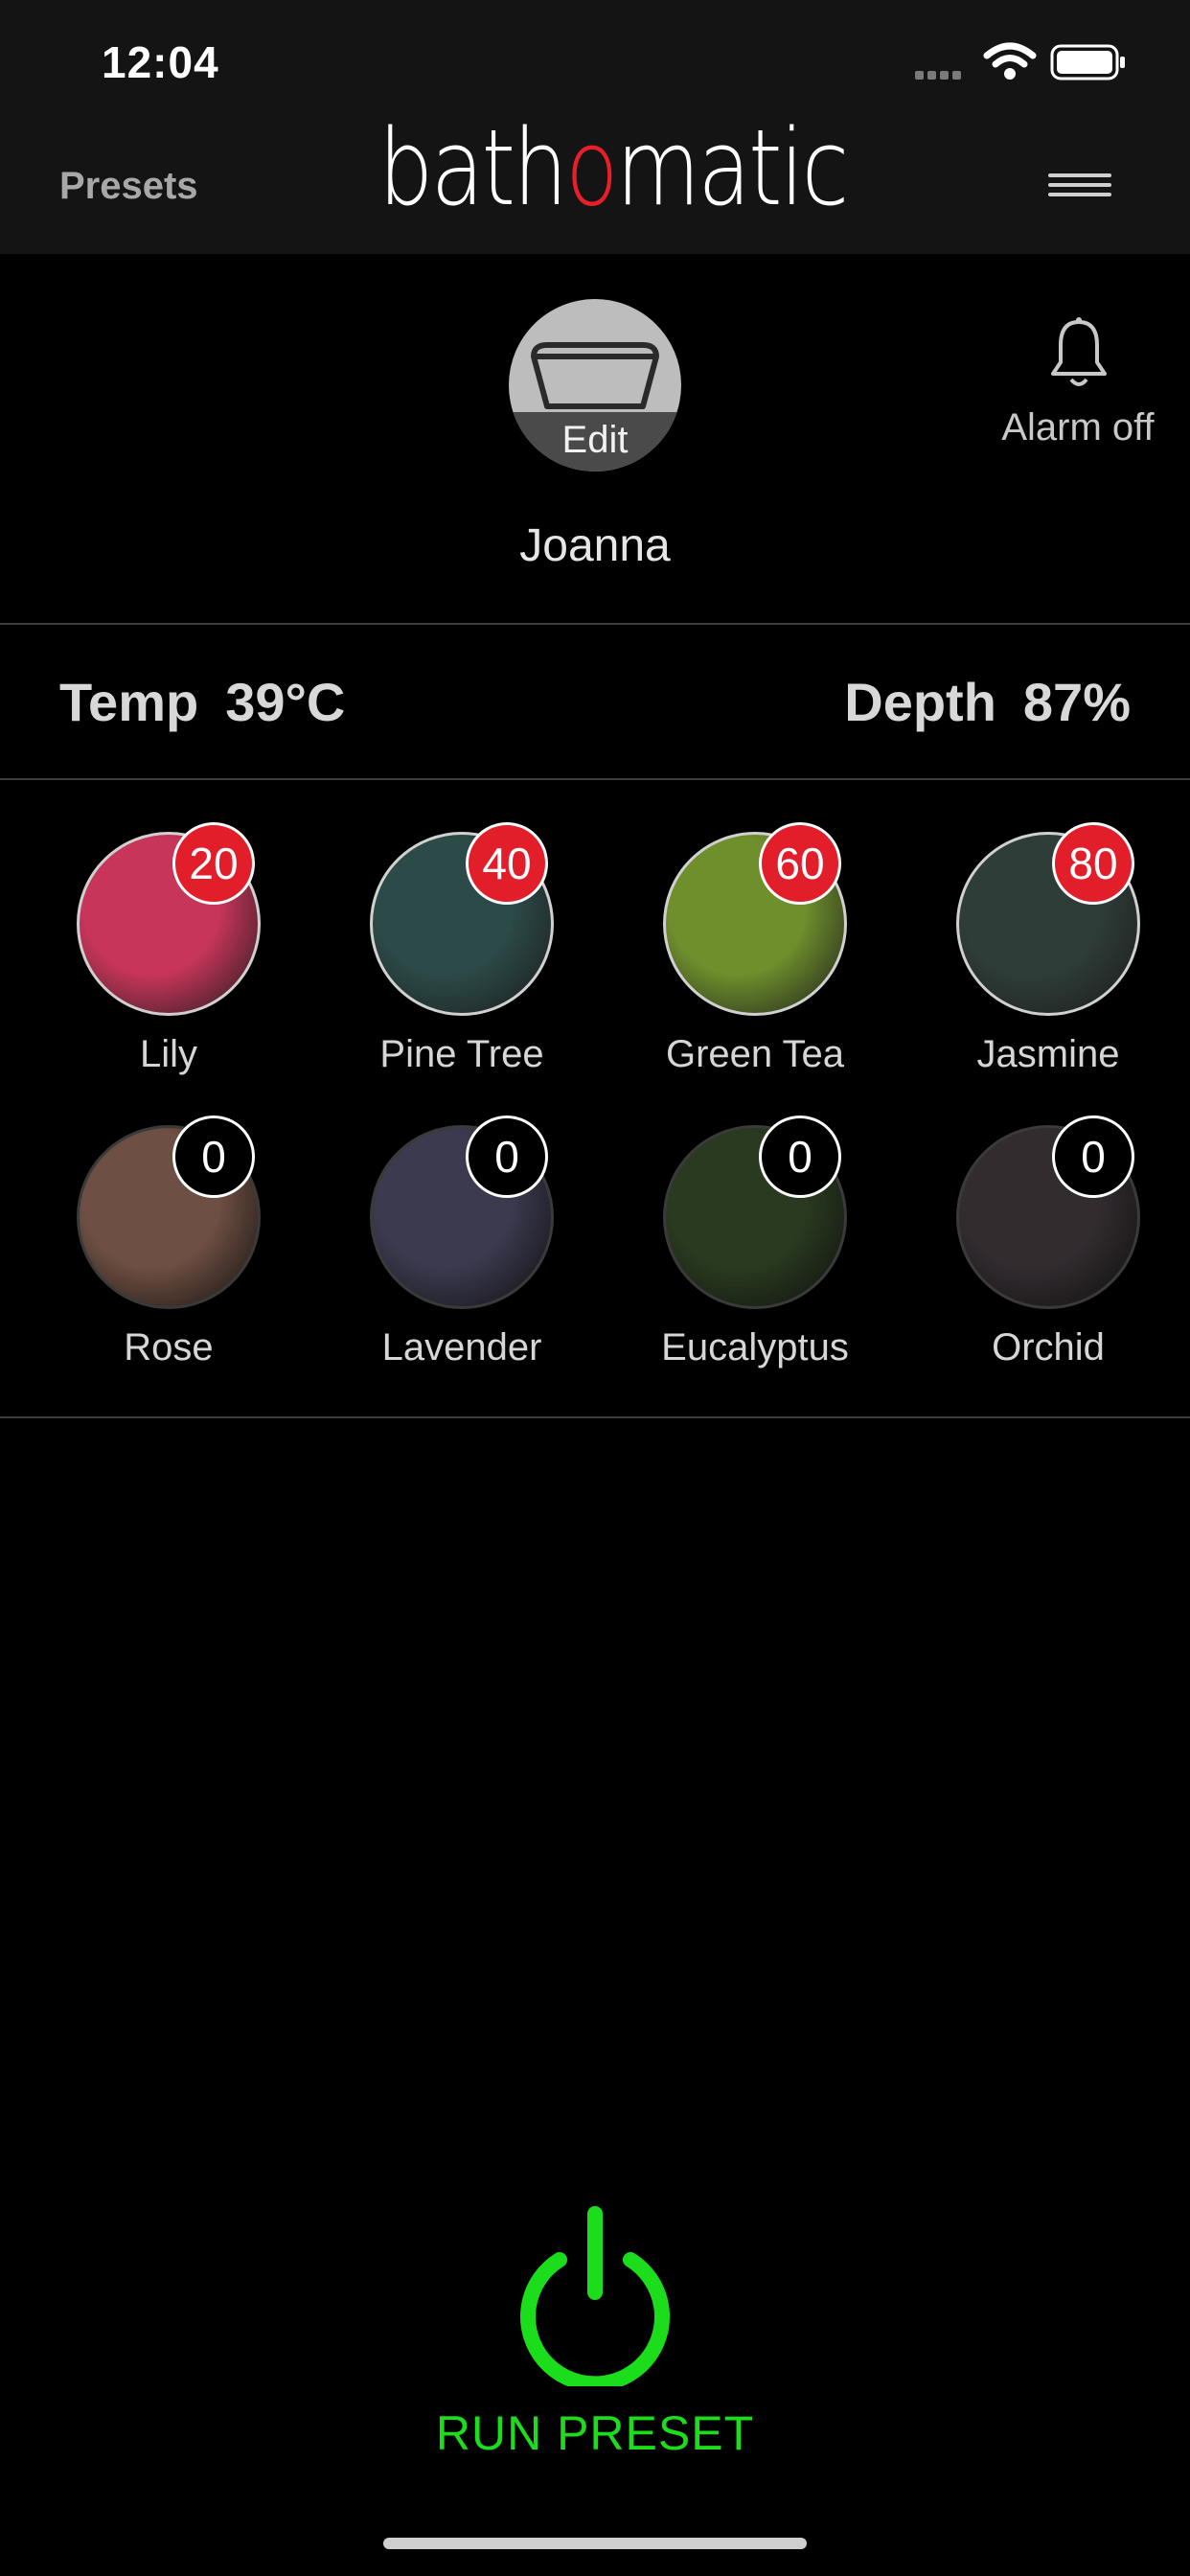  Describe the element at coordinates (595, 440) in the screenshot. I see `edit-label: Edit` at that location.